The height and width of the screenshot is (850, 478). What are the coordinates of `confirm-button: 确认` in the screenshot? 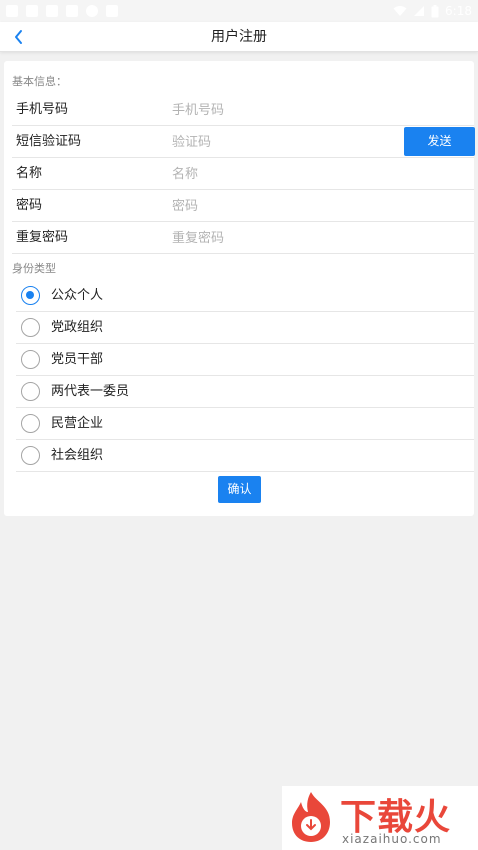 It's located at (239, 489).